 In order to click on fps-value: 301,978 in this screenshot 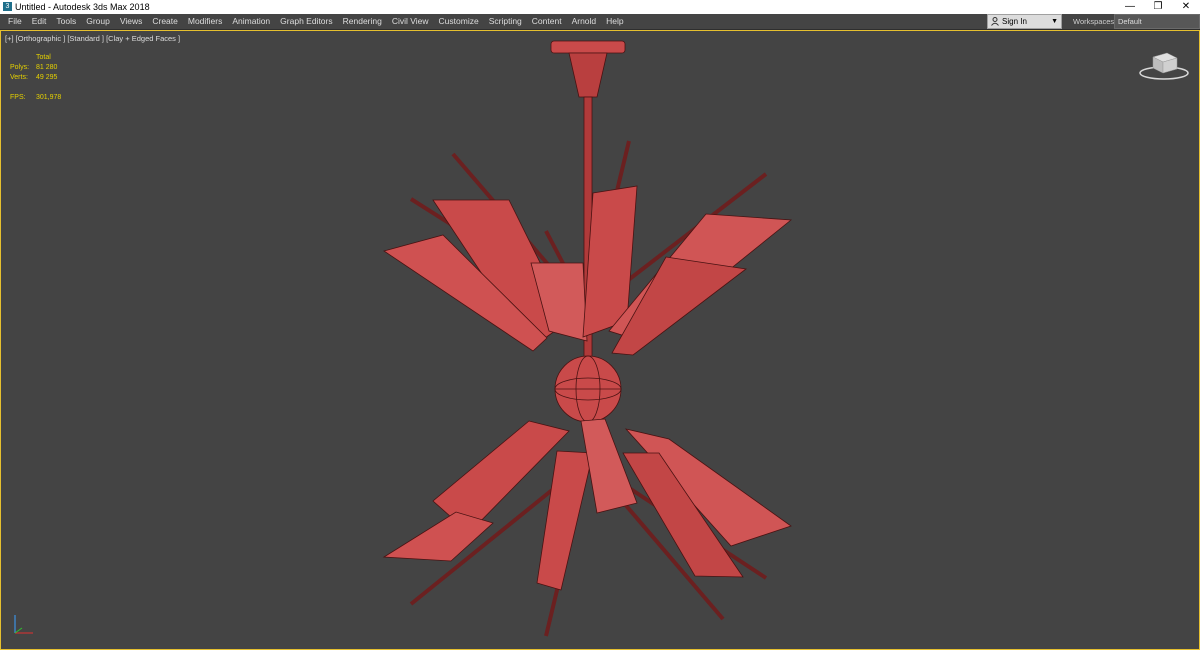, I will do `click(49, 97)`.